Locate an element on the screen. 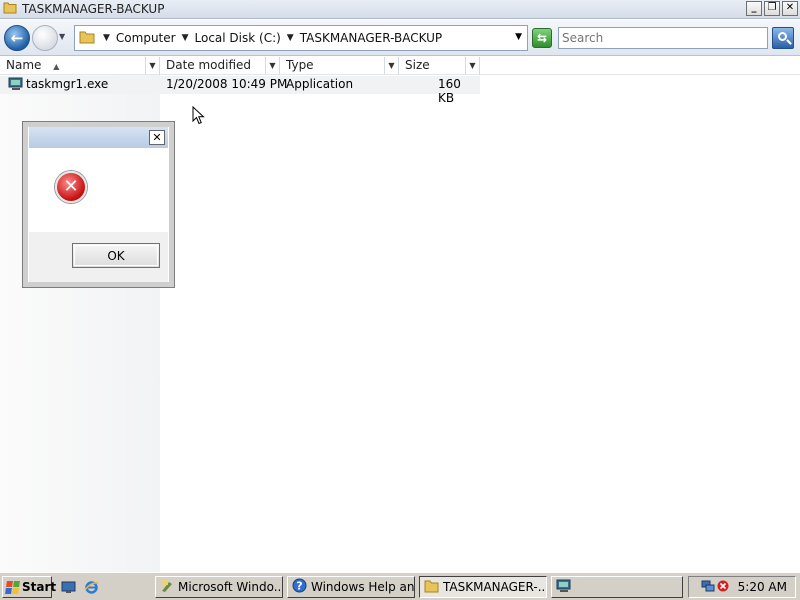  column-date-label: Date modified is located at coordinates (209, 65).